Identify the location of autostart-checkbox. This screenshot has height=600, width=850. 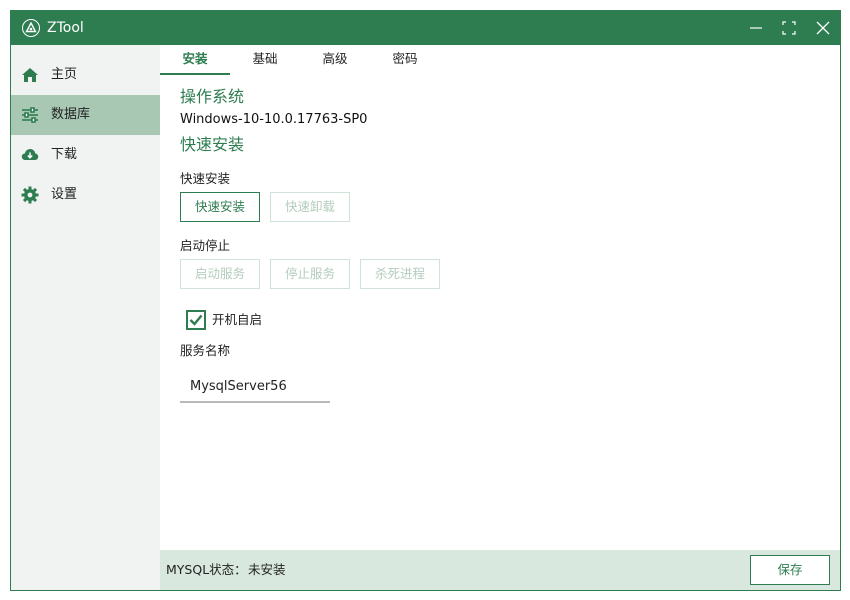
(196, 320).